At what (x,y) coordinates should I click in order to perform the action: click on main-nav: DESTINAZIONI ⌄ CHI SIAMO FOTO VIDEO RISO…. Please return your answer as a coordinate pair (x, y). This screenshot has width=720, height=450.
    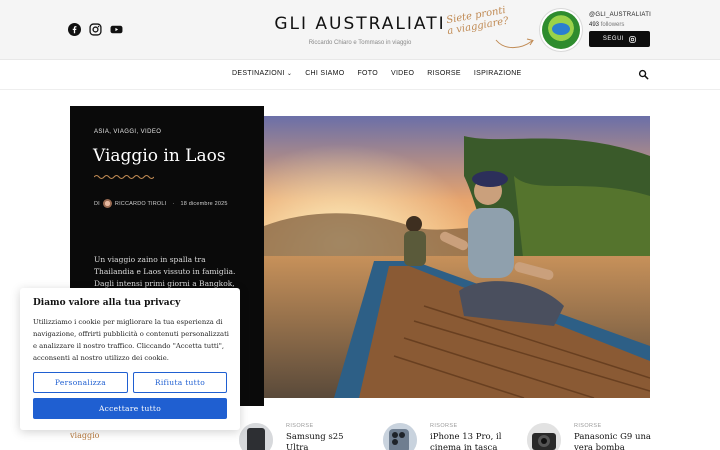
    Looking at the image, I should click on (360, 75).